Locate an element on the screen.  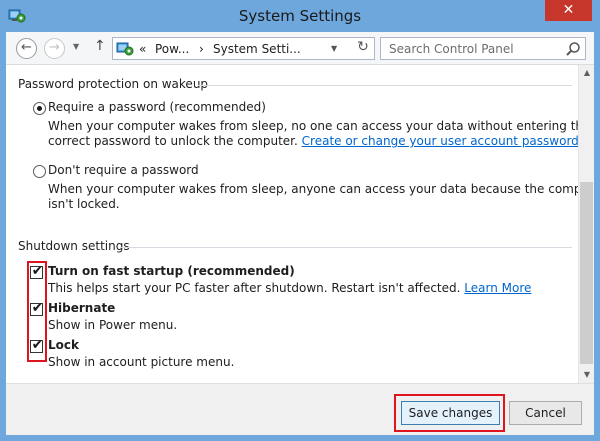
search-icon is located at coordinates (573, 49).